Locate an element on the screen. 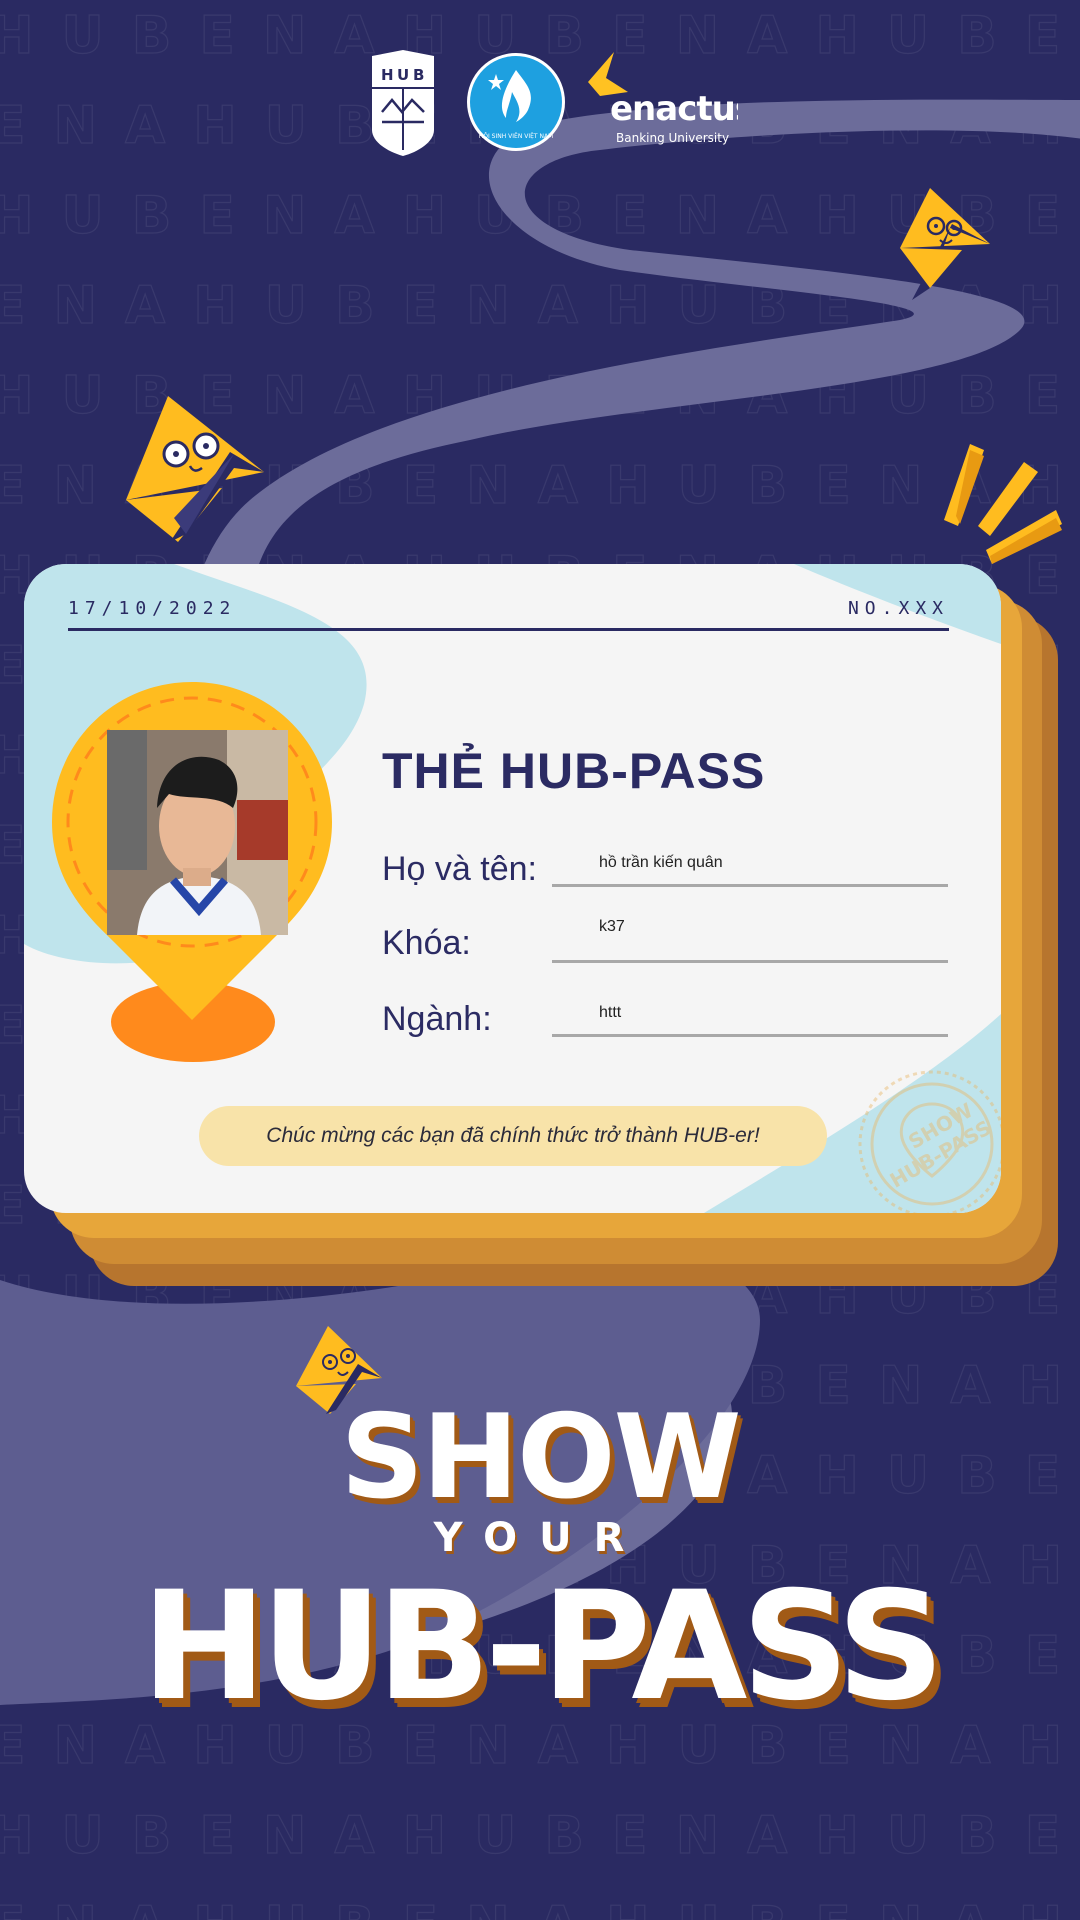 This screenshot has height=1920, width=1080. value-cohort: k37 is located at coordinates (612, 926).